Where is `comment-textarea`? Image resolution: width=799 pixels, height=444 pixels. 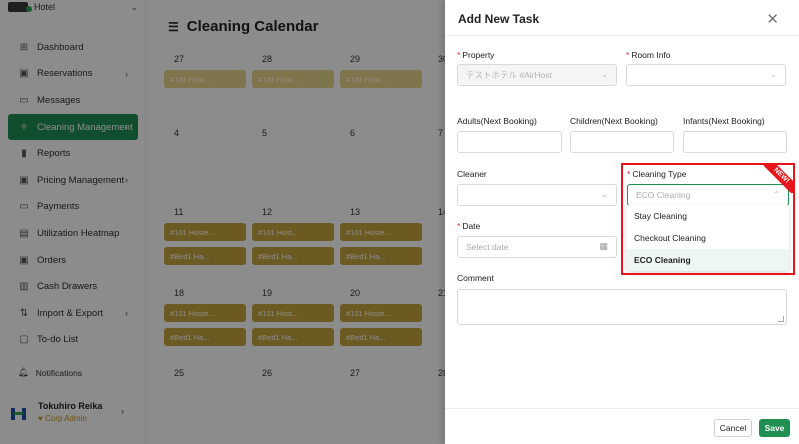
comment-textarea is located at coordinates (622, 307).